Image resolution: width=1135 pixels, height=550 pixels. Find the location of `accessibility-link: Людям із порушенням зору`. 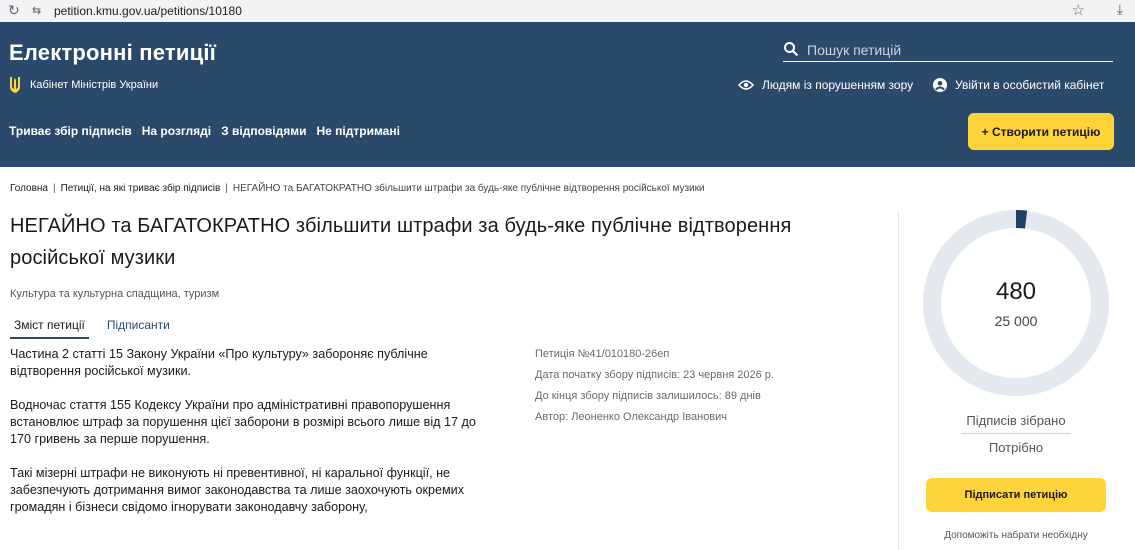

accessibility-link: Людям із порушенням зору is located at coordinates (825, 85).